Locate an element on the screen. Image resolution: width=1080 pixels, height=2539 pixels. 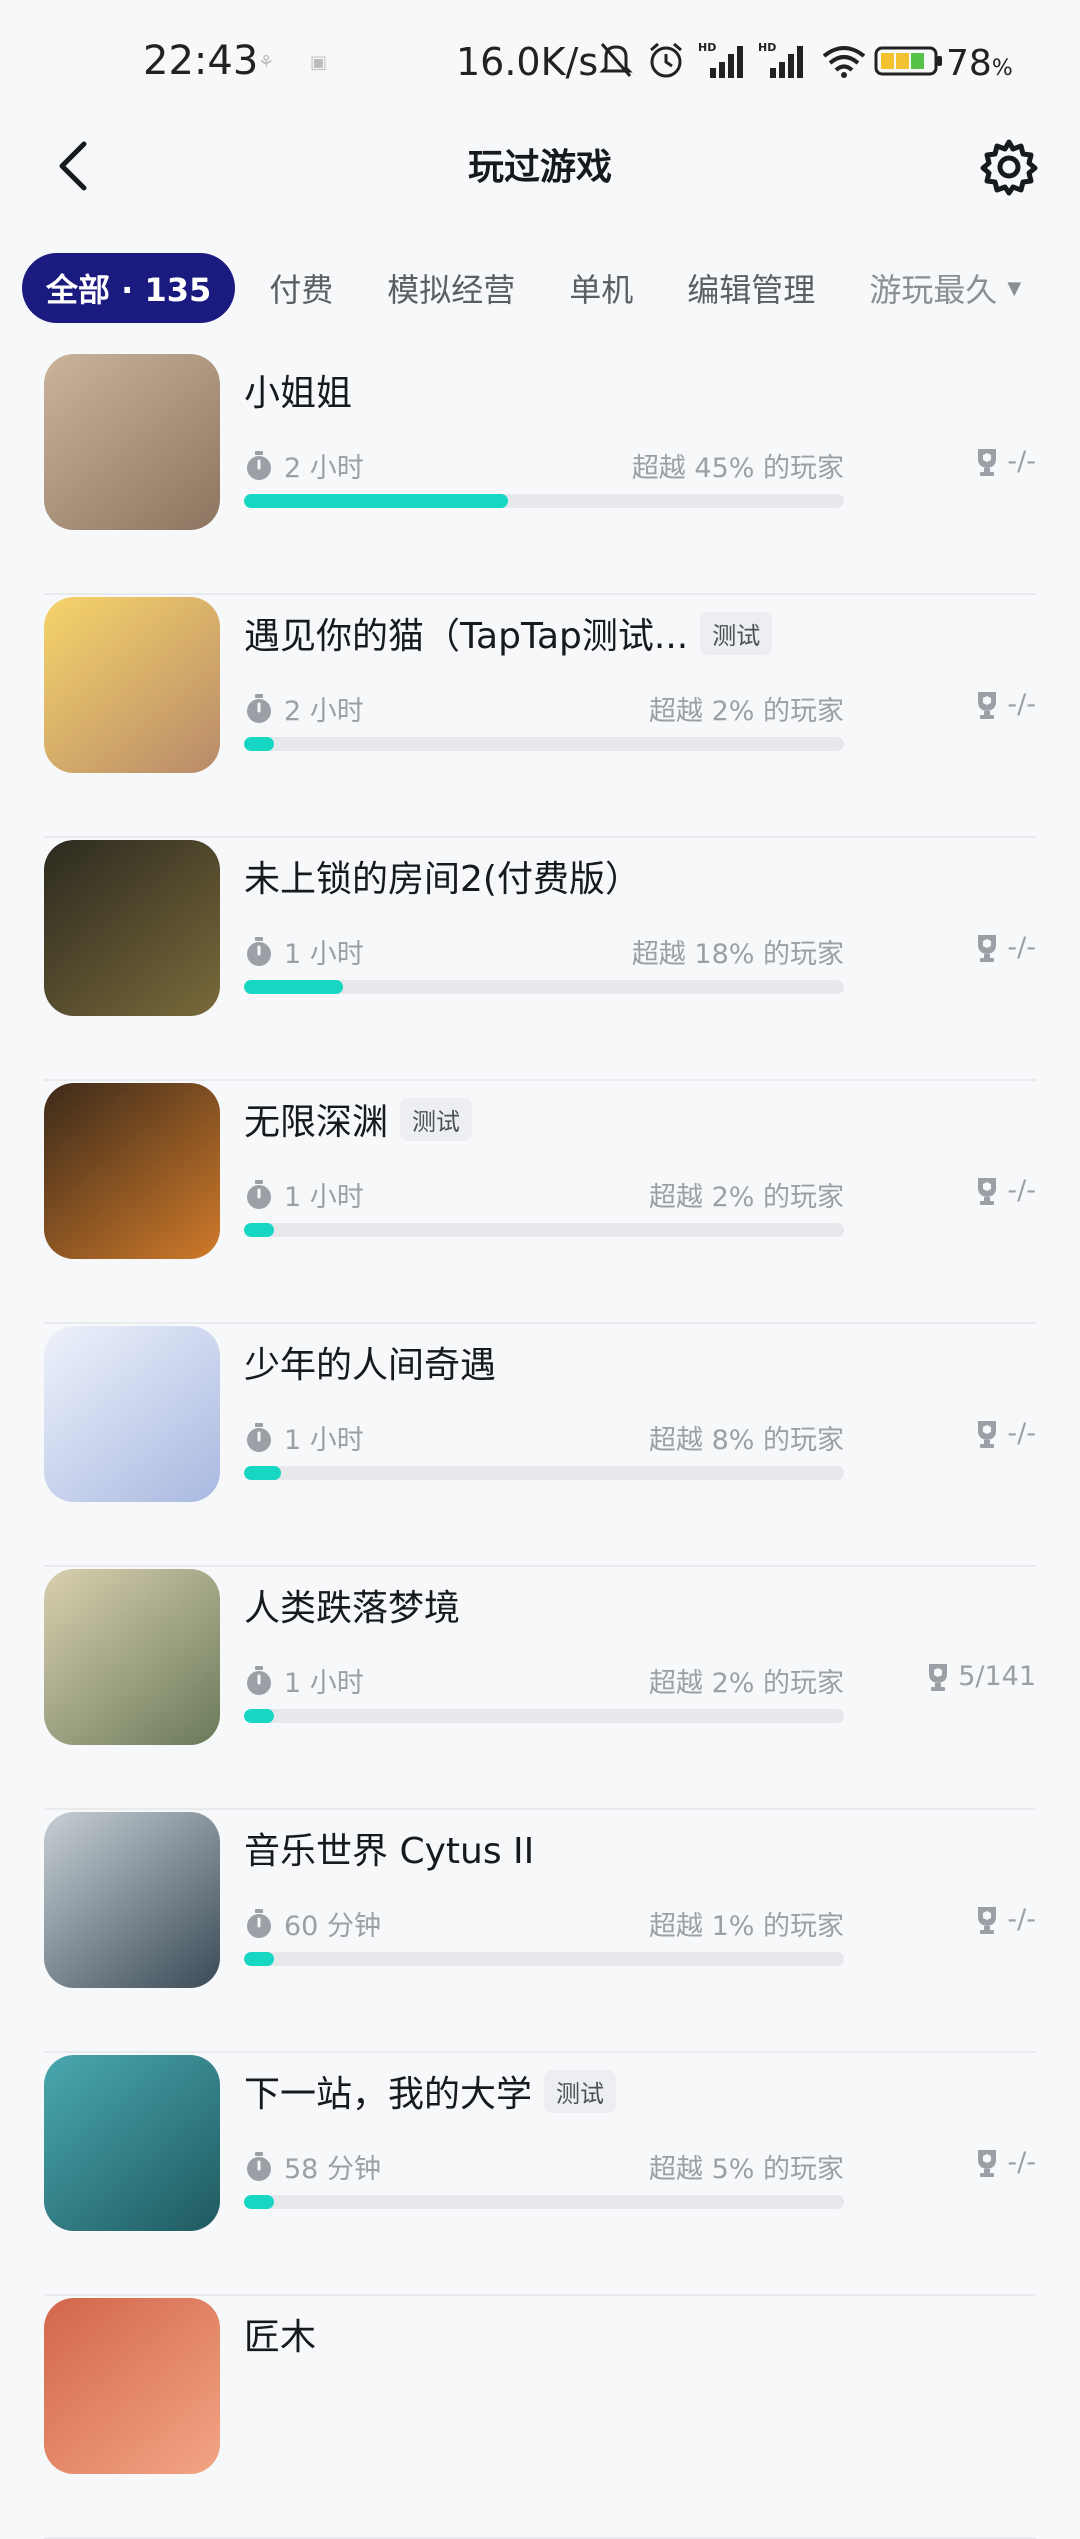
game-title-wrap: 少年的人间奇遇 is located at coordinates (370, 1362).